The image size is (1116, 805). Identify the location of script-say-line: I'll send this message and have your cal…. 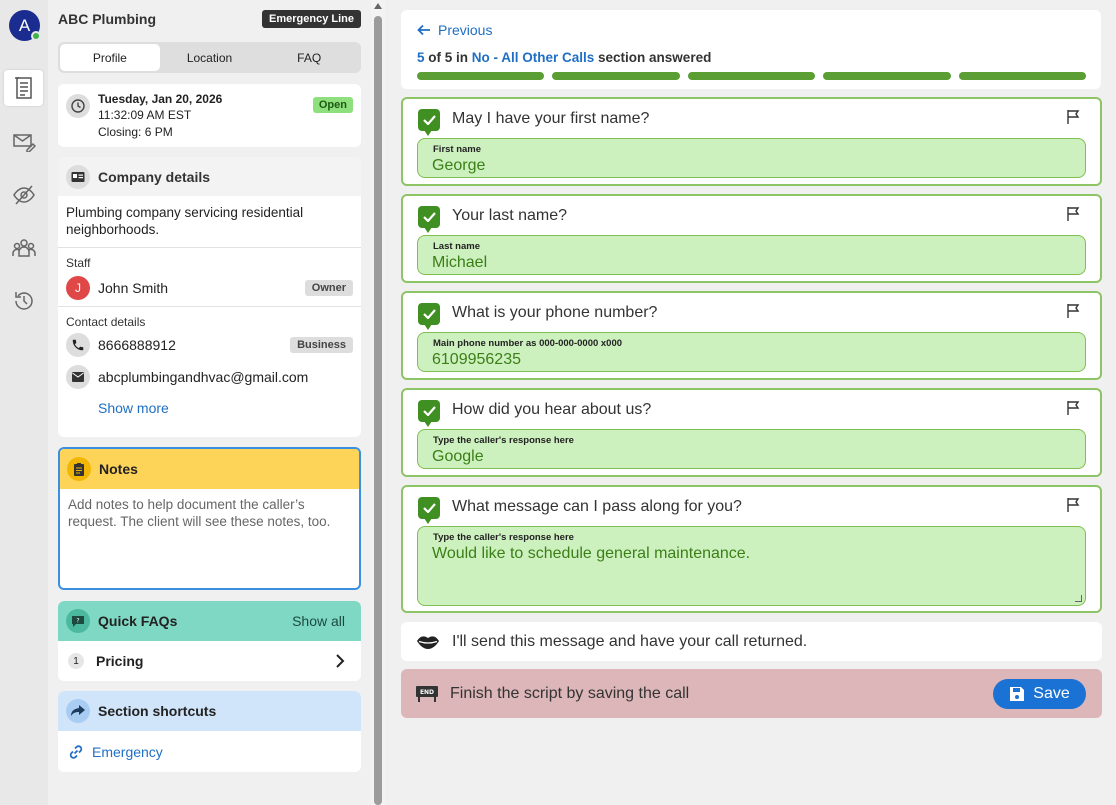
(751, 641).